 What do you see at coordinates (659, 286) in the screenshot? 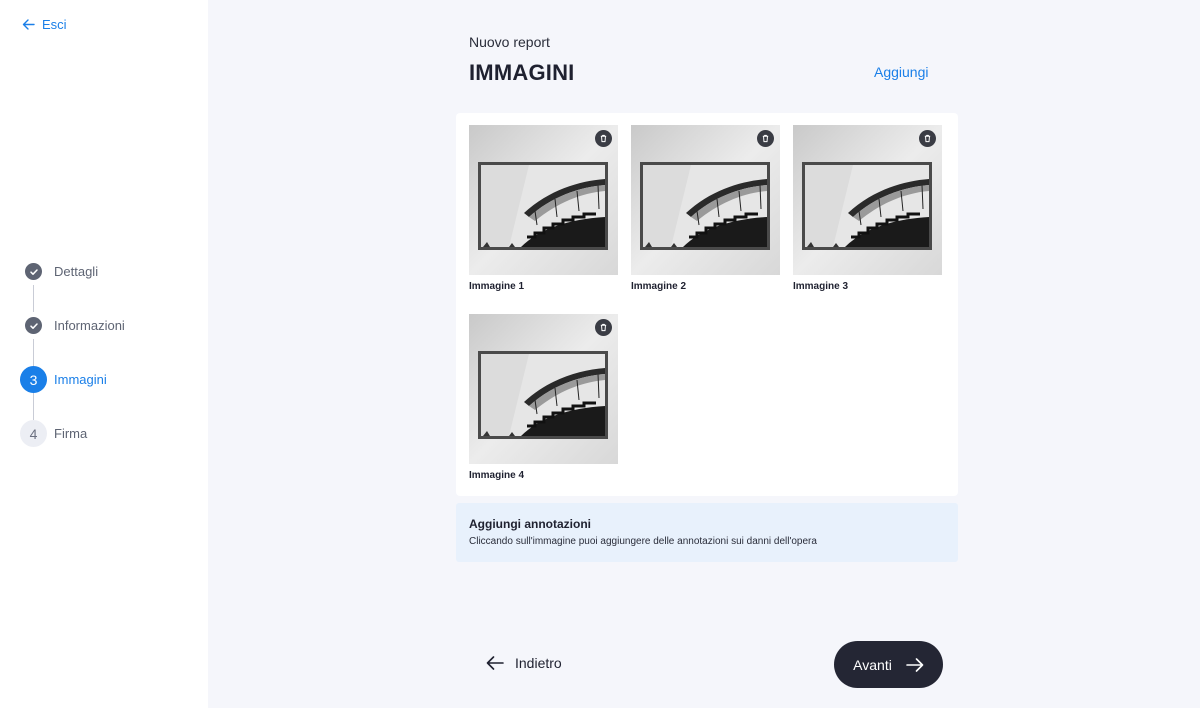
I see `image-label: Immagine 2` at bounding box center [659, 286].